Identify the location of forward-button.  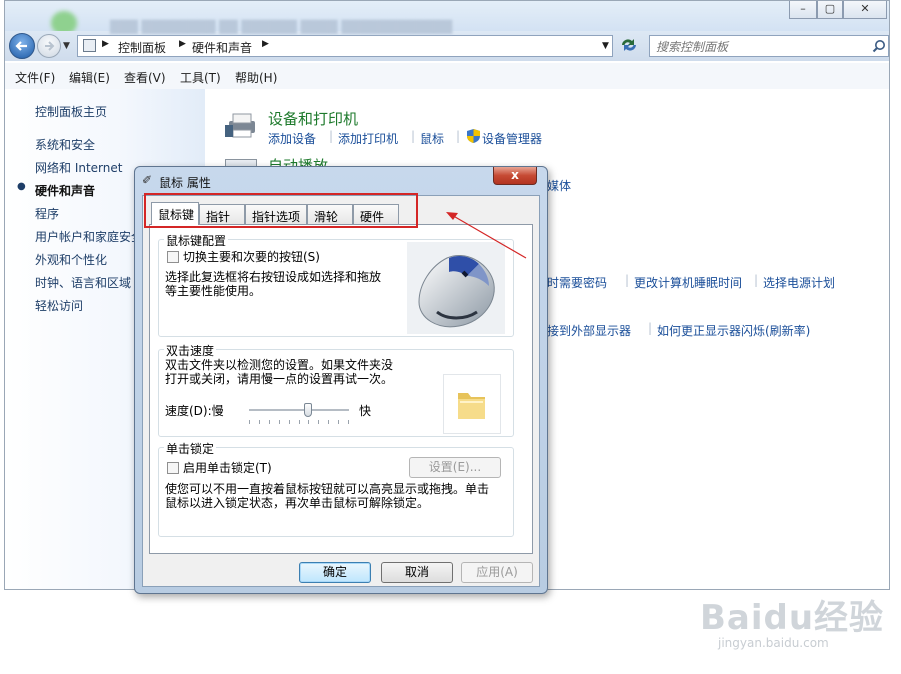
(49, 46).